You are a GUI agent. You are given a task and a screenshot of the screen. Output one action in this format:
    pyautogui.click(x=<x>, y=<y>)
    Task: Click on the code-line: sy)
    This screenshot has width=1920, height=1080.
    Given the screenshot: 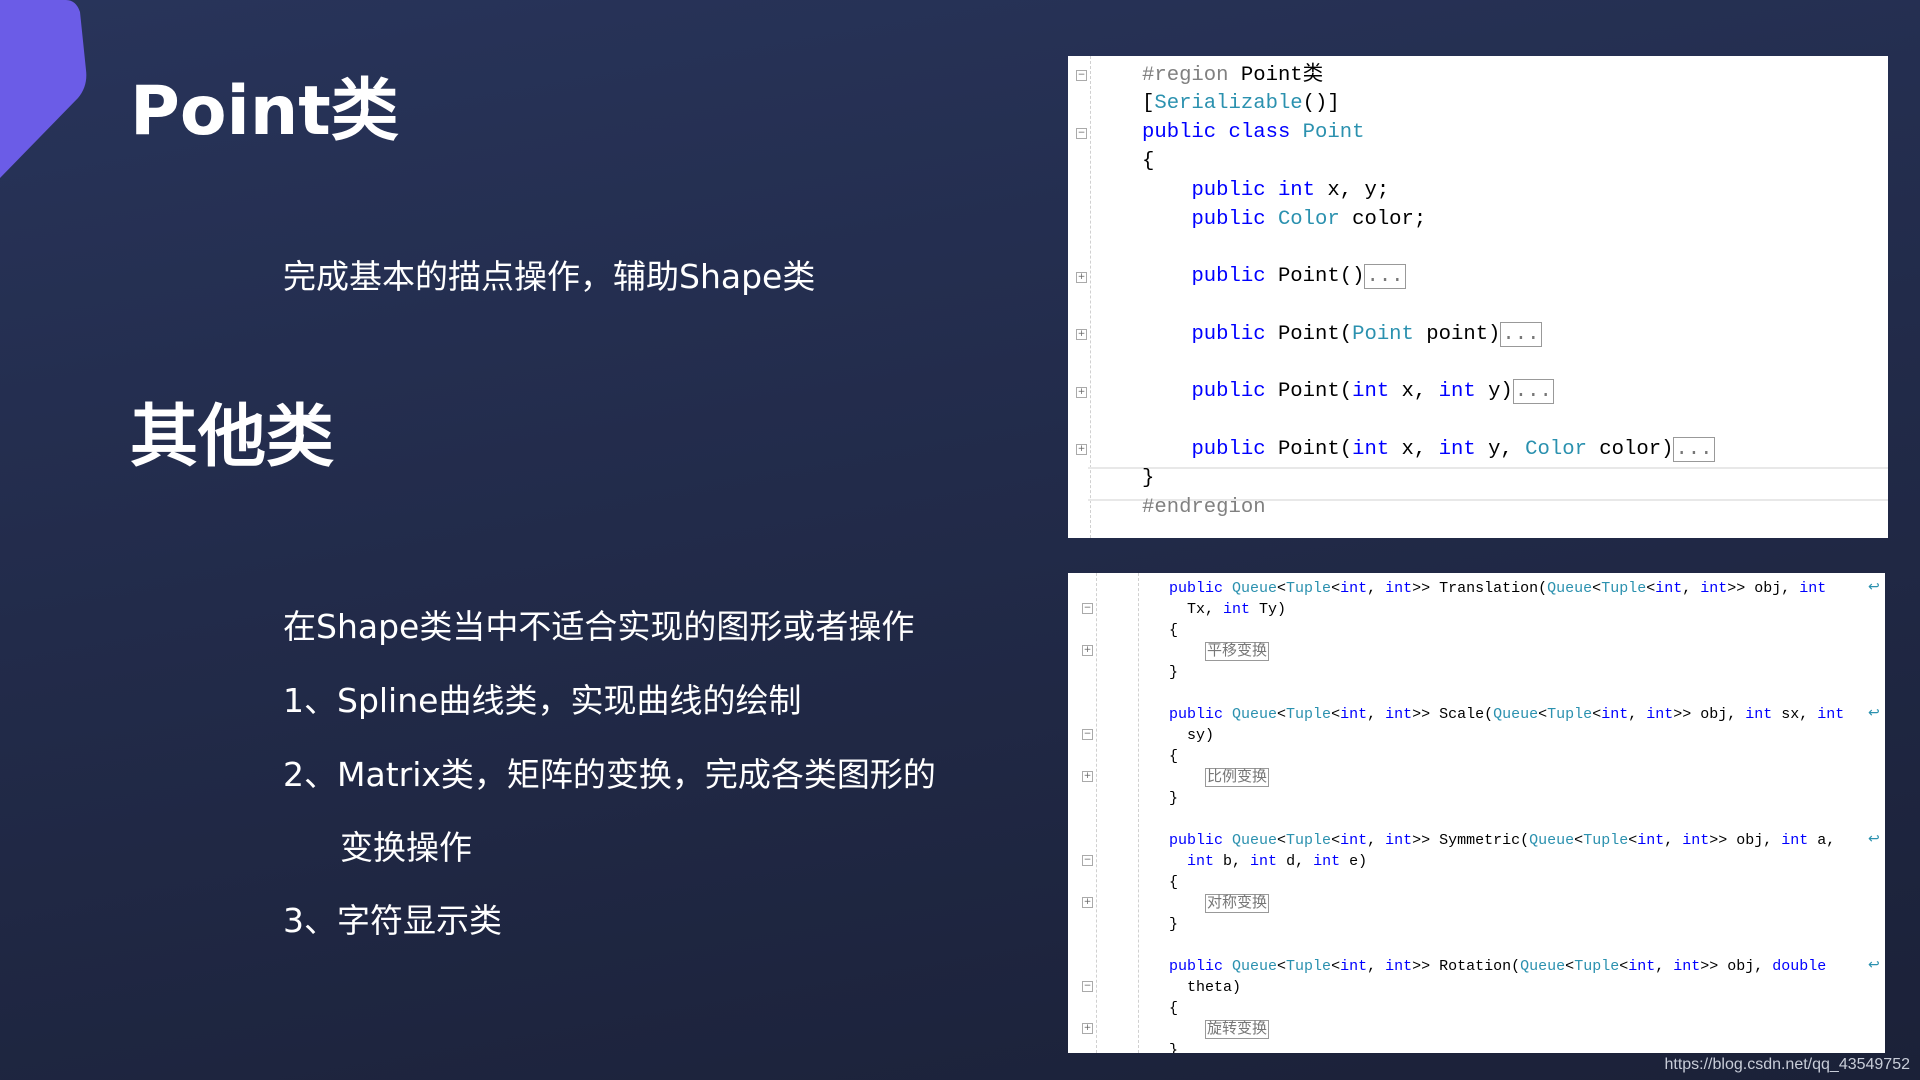 What is the action you would take?
    pyautogui.click(x=1191, y=735)
    